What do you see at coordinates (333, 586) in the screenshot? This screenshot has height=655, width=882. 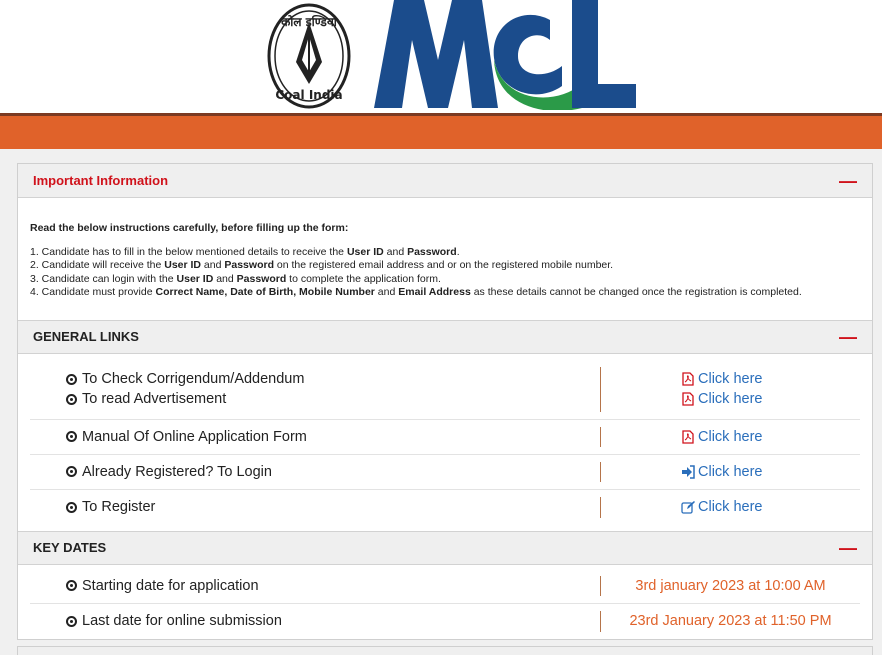 I see `key-date-item: Starting date for application` at bounding box center [333, 586].